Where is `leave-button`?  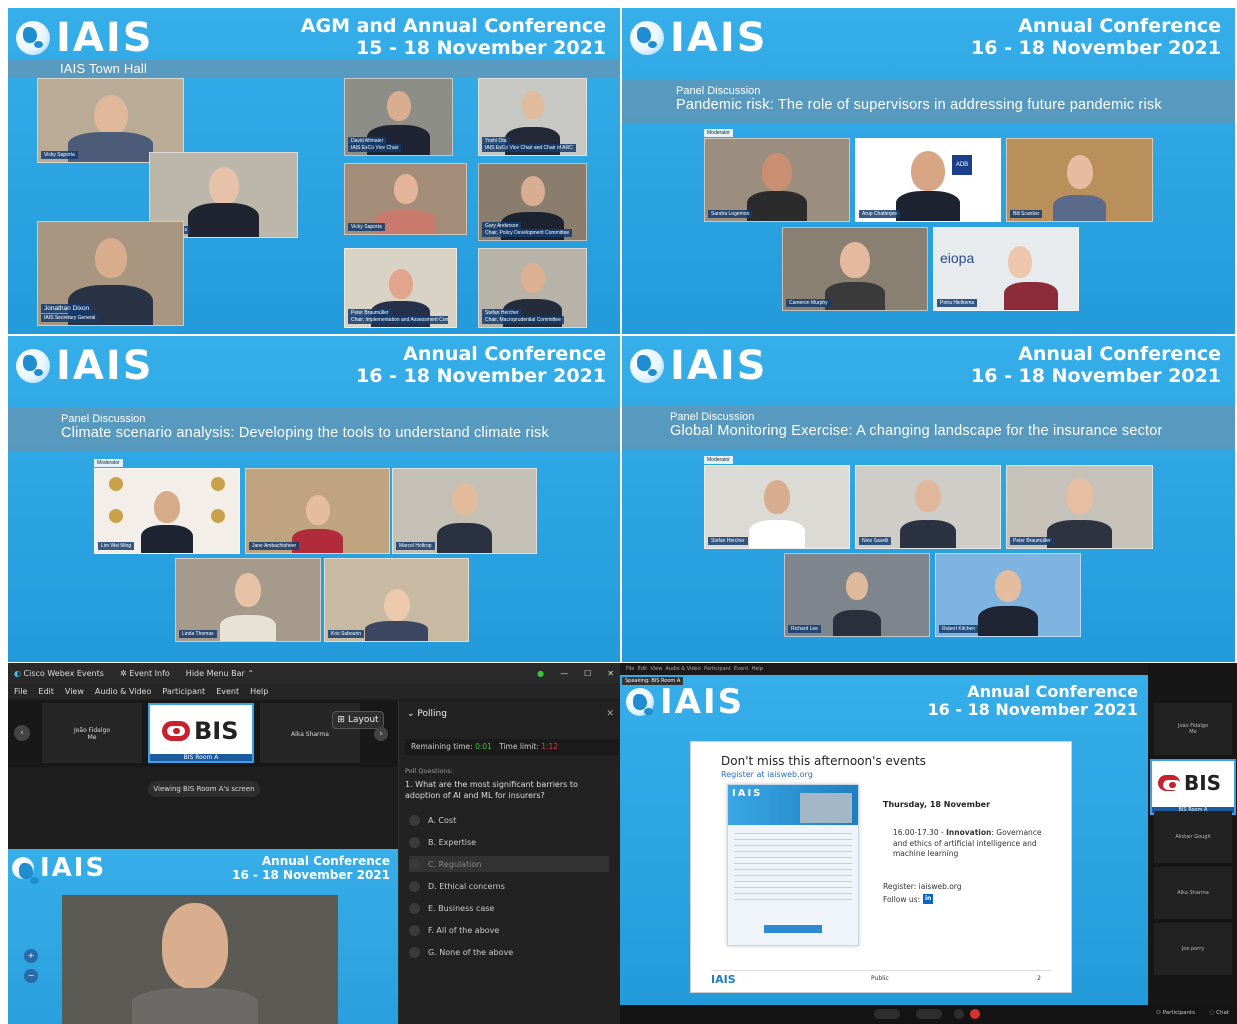
leave-button is located at coordinates (975, 1014).